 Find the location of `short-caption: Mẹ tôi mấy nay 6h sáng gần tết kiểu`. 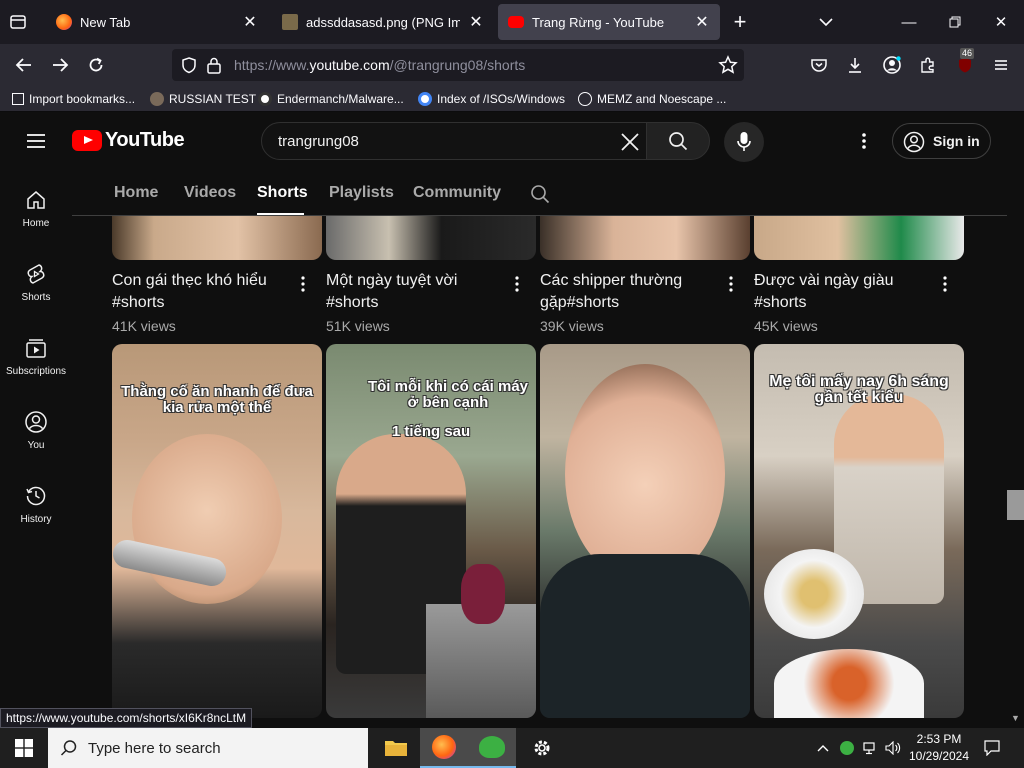

short-caption: Mẹ tôi mấy nay 6h sáng gần tết kiểu is located at coordinates (859, 389).